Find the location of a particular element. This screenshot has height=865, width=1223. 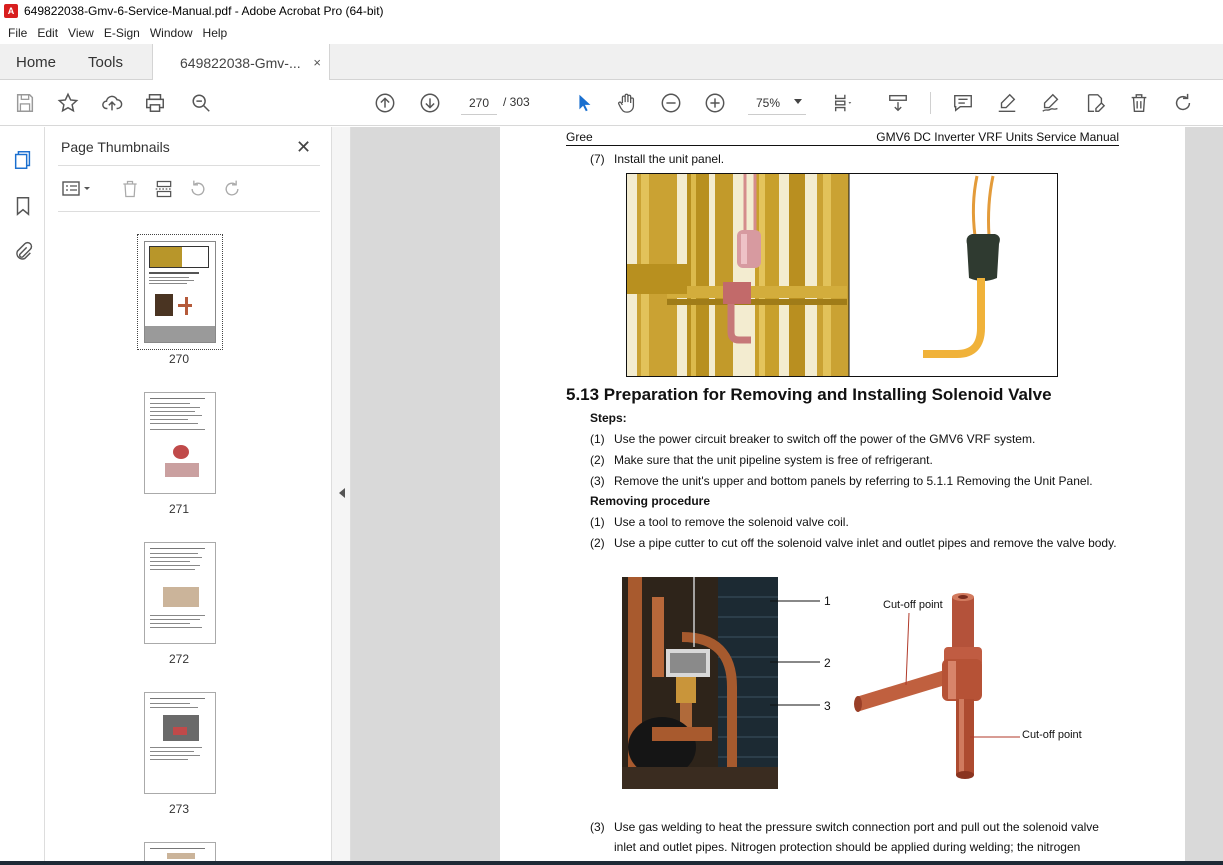

scroll-mode-icon is located at coordinates (898, 103).